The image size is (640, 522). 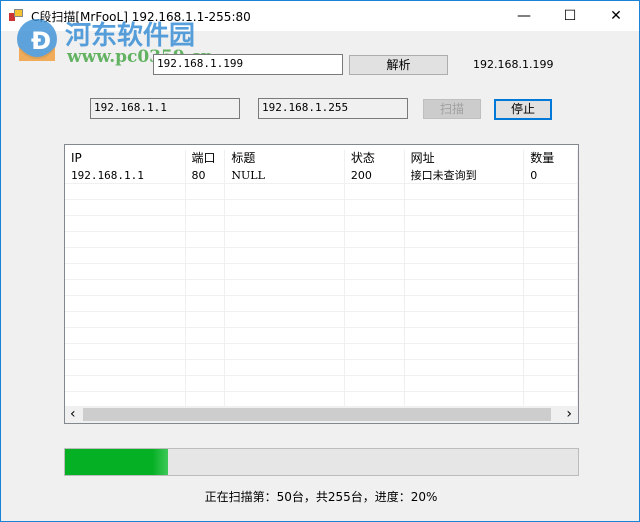 I want to click on col-ip: IP, so click(x=125, y=159).